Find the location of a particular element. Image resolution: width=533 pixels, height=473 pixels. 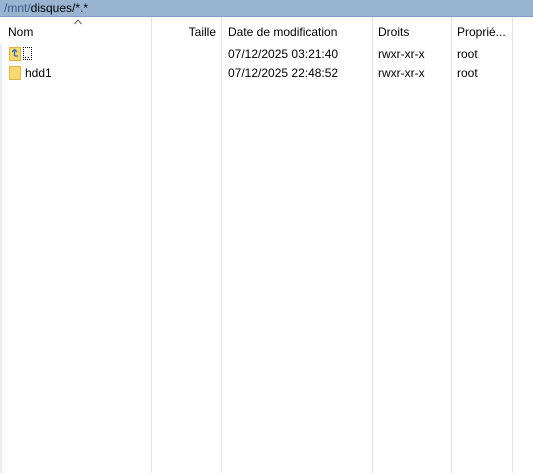

column-divider-owner is located at coordinates (512, 245).